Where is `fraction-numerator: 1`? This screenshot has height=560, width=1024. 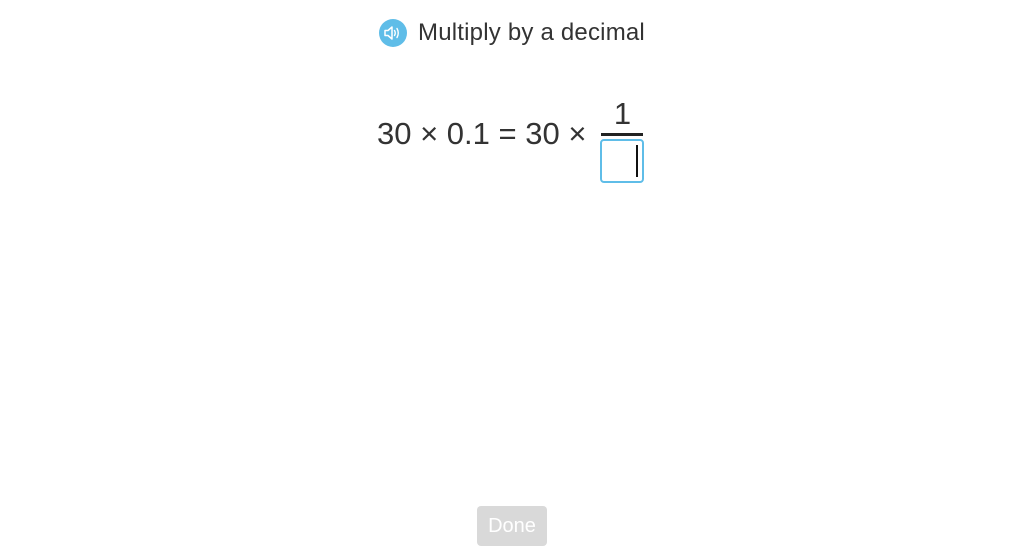
fraction-numerator: 1 is located at coordinates (622, 113).